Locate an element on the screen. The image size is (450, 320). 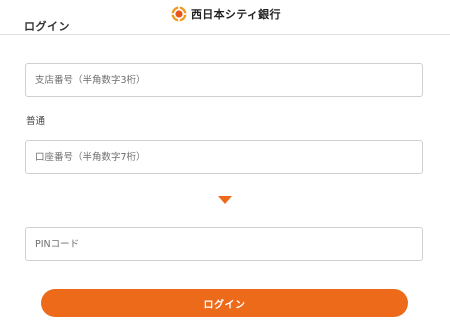
header: ログイン 西日本シティ銀行 is located at coordinates (225, 17).